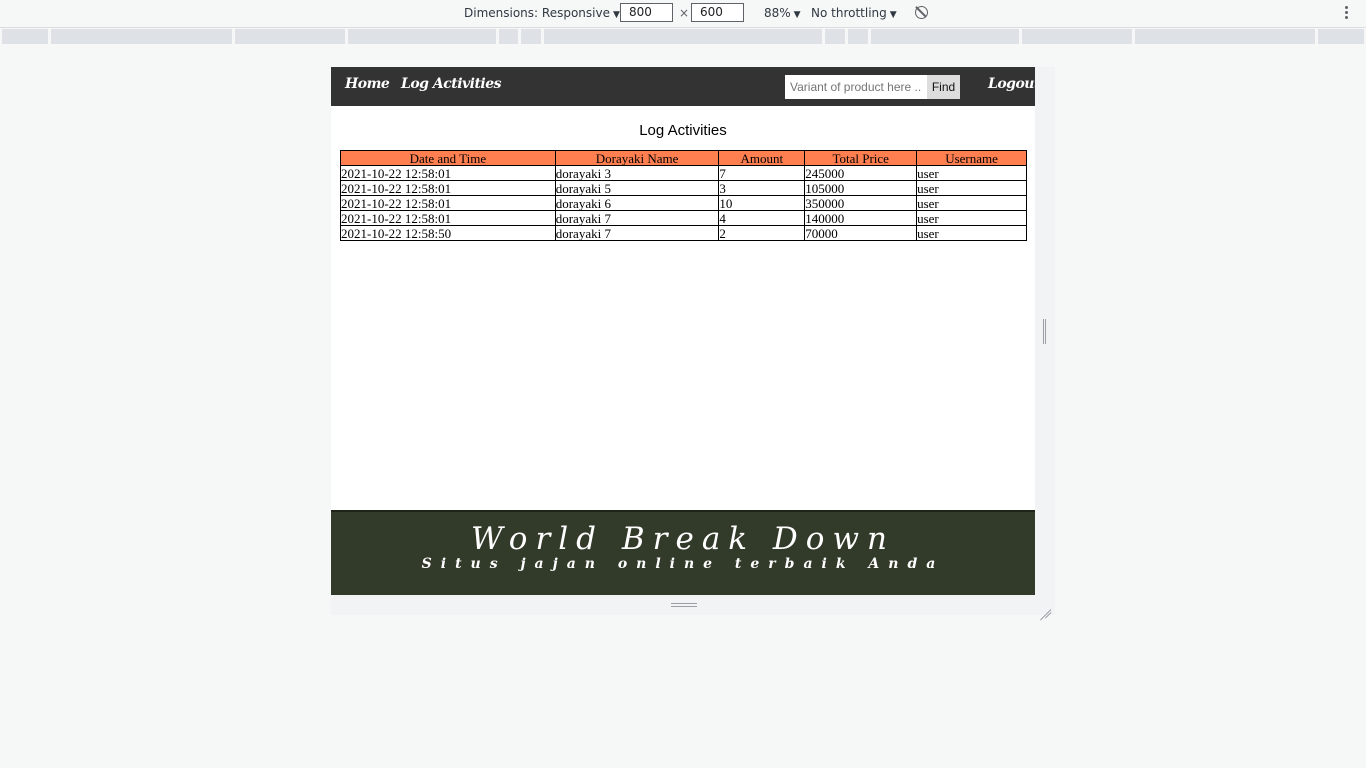  Describe the element at coordinates (637, 173) in the screenshot. I see `cell-dorayaki-name: dorayaki 3` at that location.